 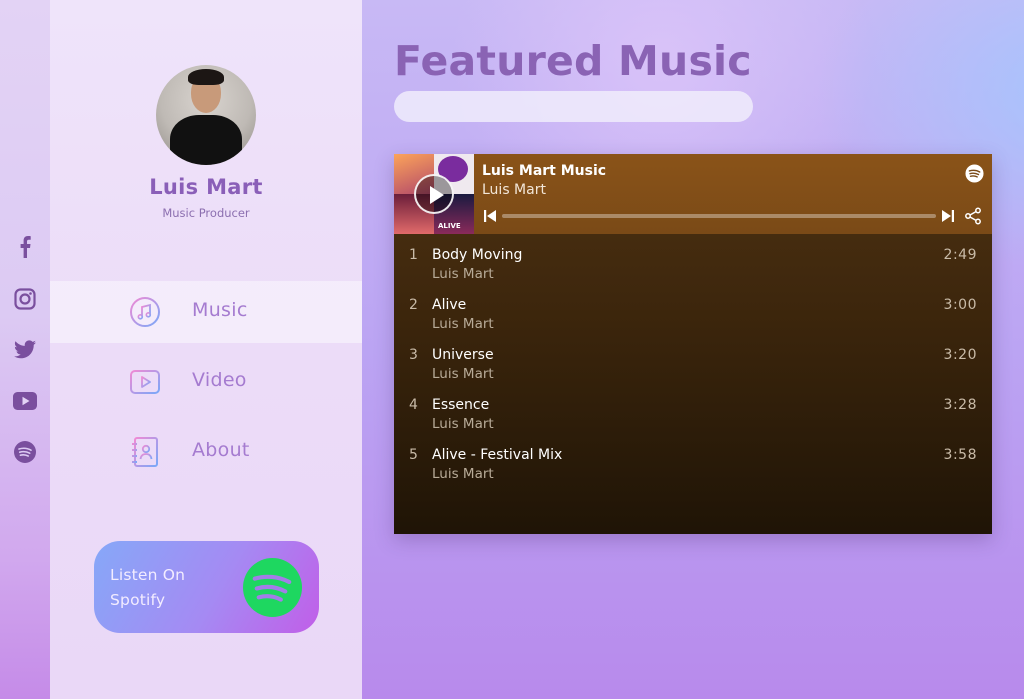 What do you see at coordinates (719, 216) in the screenshot?
I see `progress-bar` at bounding box center [719, 216].